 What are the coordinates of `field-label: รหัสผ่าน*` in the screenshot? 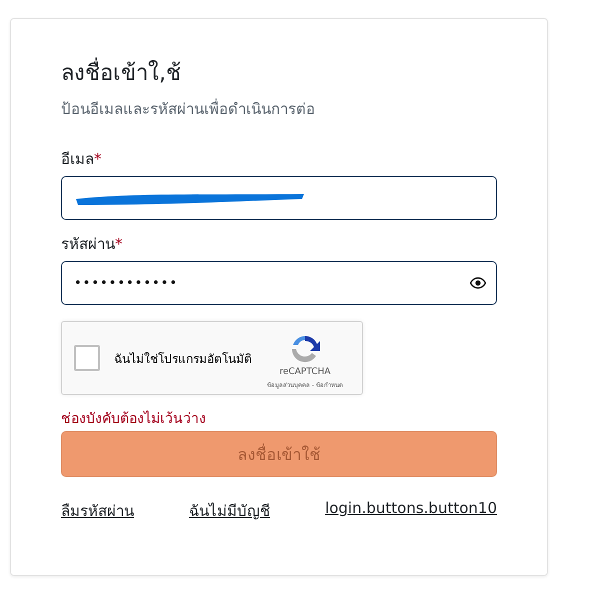 It's located at (92, 244).